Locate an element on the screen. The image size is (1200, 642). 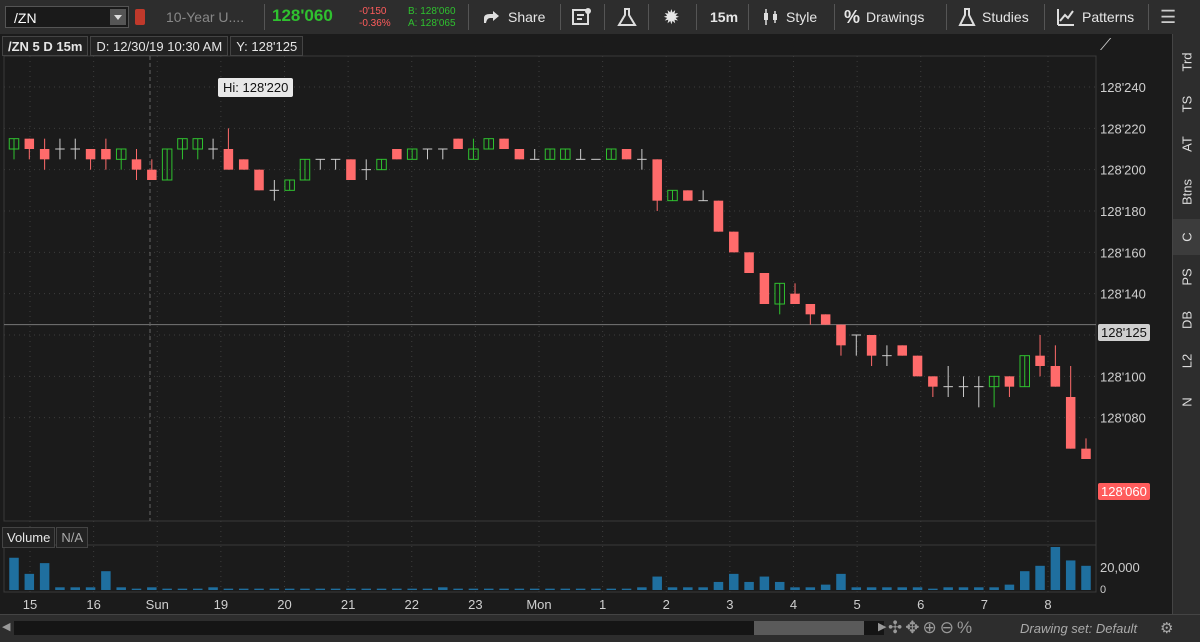
gear-icon: ⚙ is located at coordinates (1166, 628).